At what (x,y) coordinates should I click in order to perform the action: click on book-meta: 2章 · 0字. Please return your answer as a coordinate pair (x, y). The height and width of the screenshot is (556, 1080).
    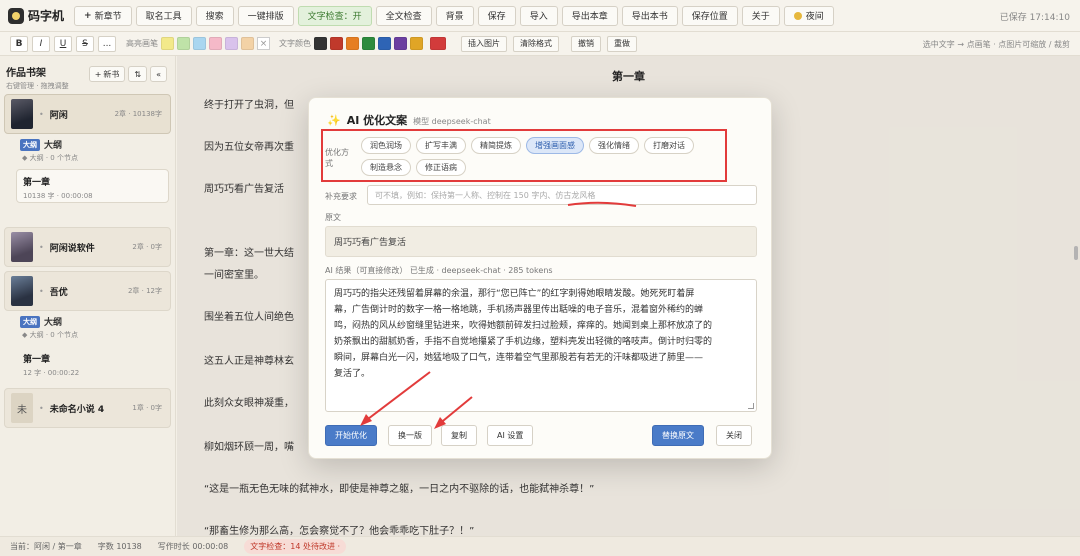
    Looking at the image, I should click on (147, 247).